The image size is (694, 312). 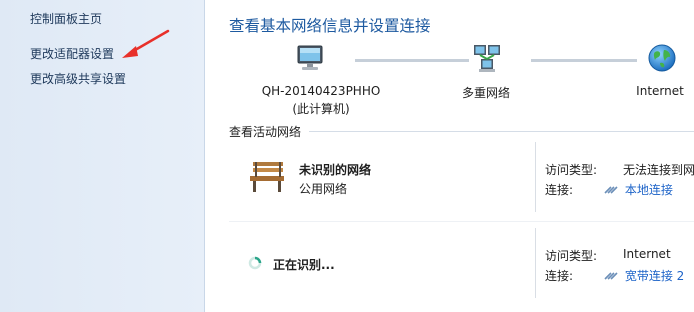 I want to click on broadband-icon, so click(x=611, y=276).